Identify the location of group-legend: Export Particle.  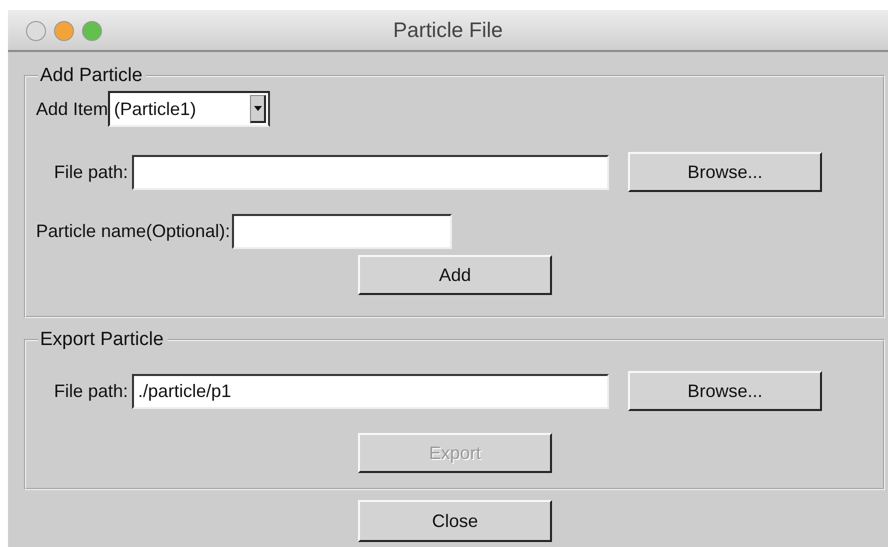
(103, 339).